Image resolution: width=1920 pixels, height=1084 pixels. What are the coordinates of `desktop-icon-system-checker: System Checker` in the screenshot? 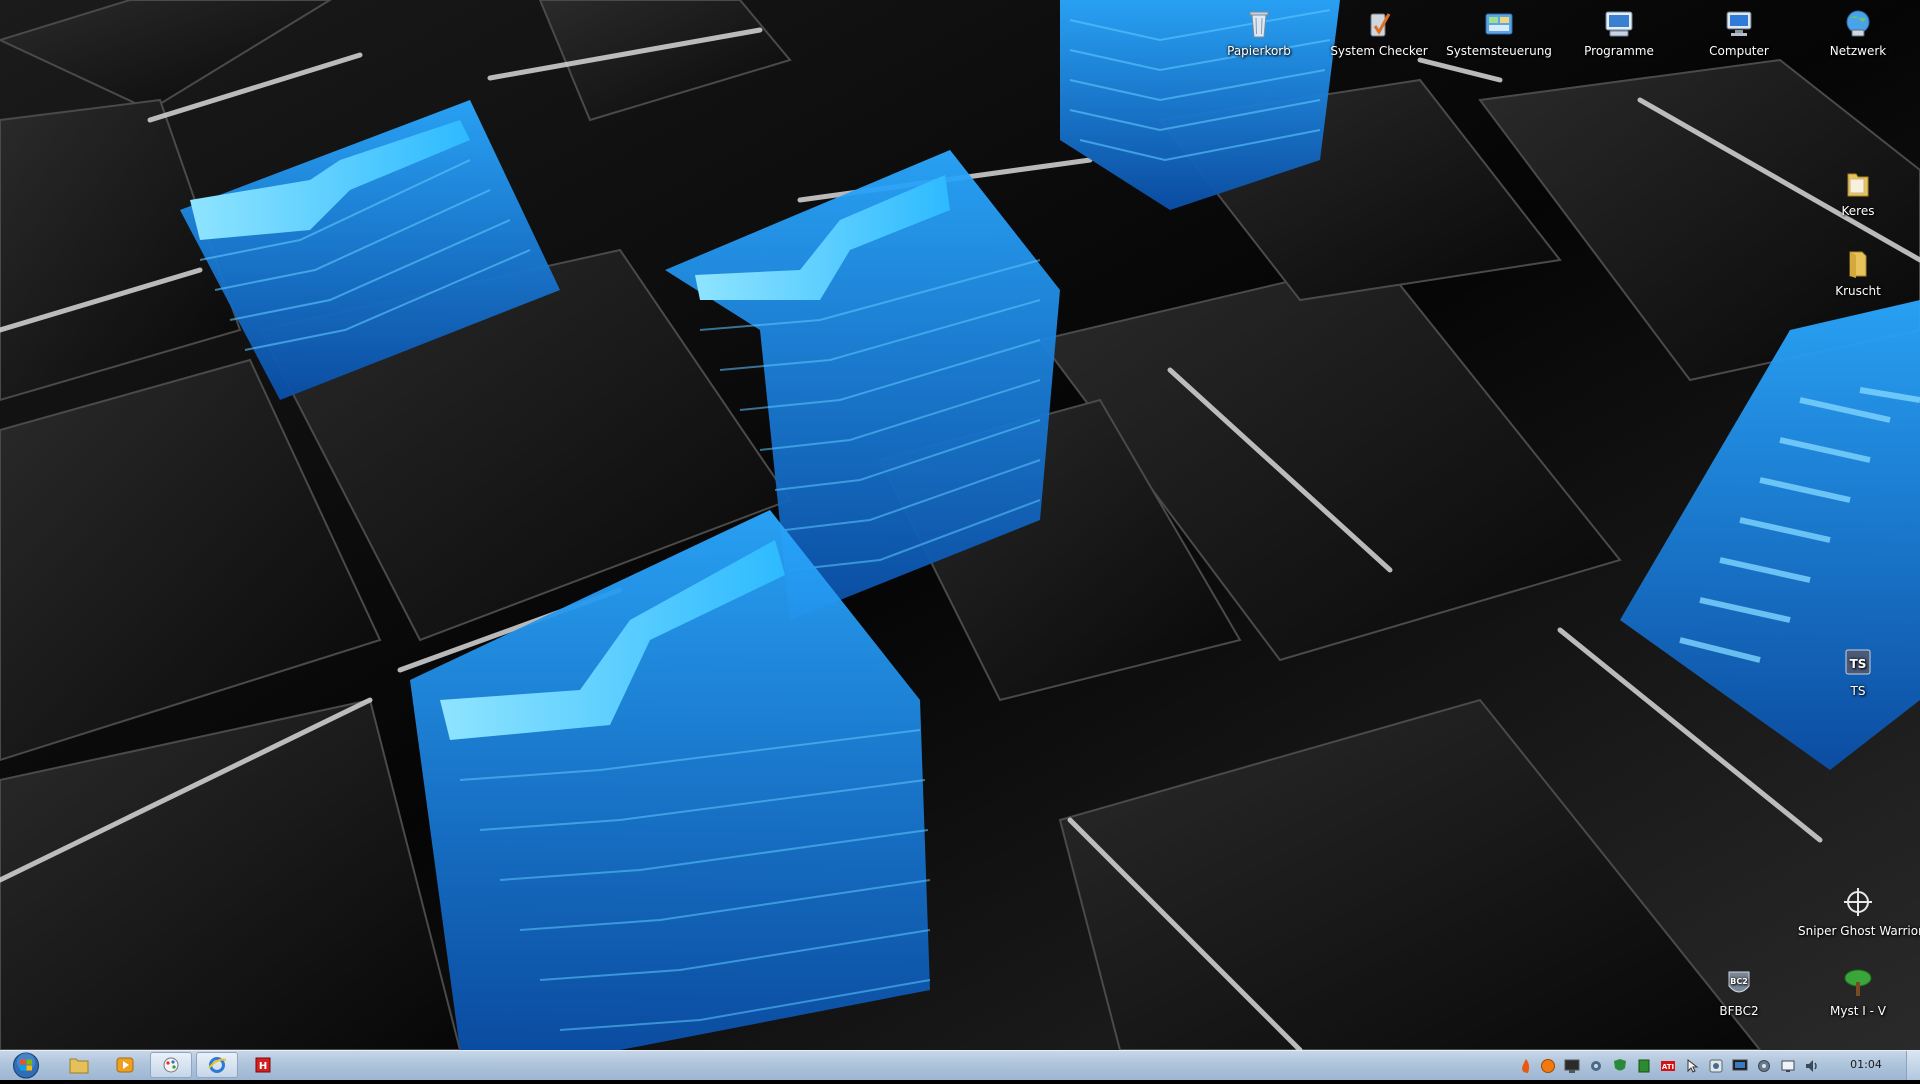 It's located at (1379, 32).